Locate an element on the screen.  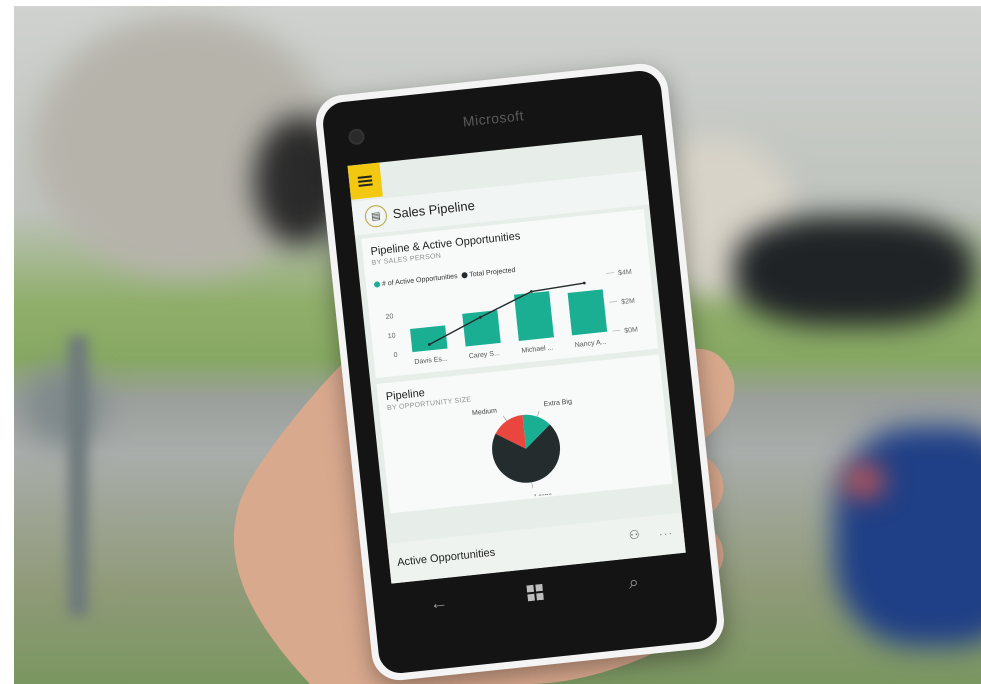
active-opportunities-title: Active Opportunities is located at coordinates (446, 557).